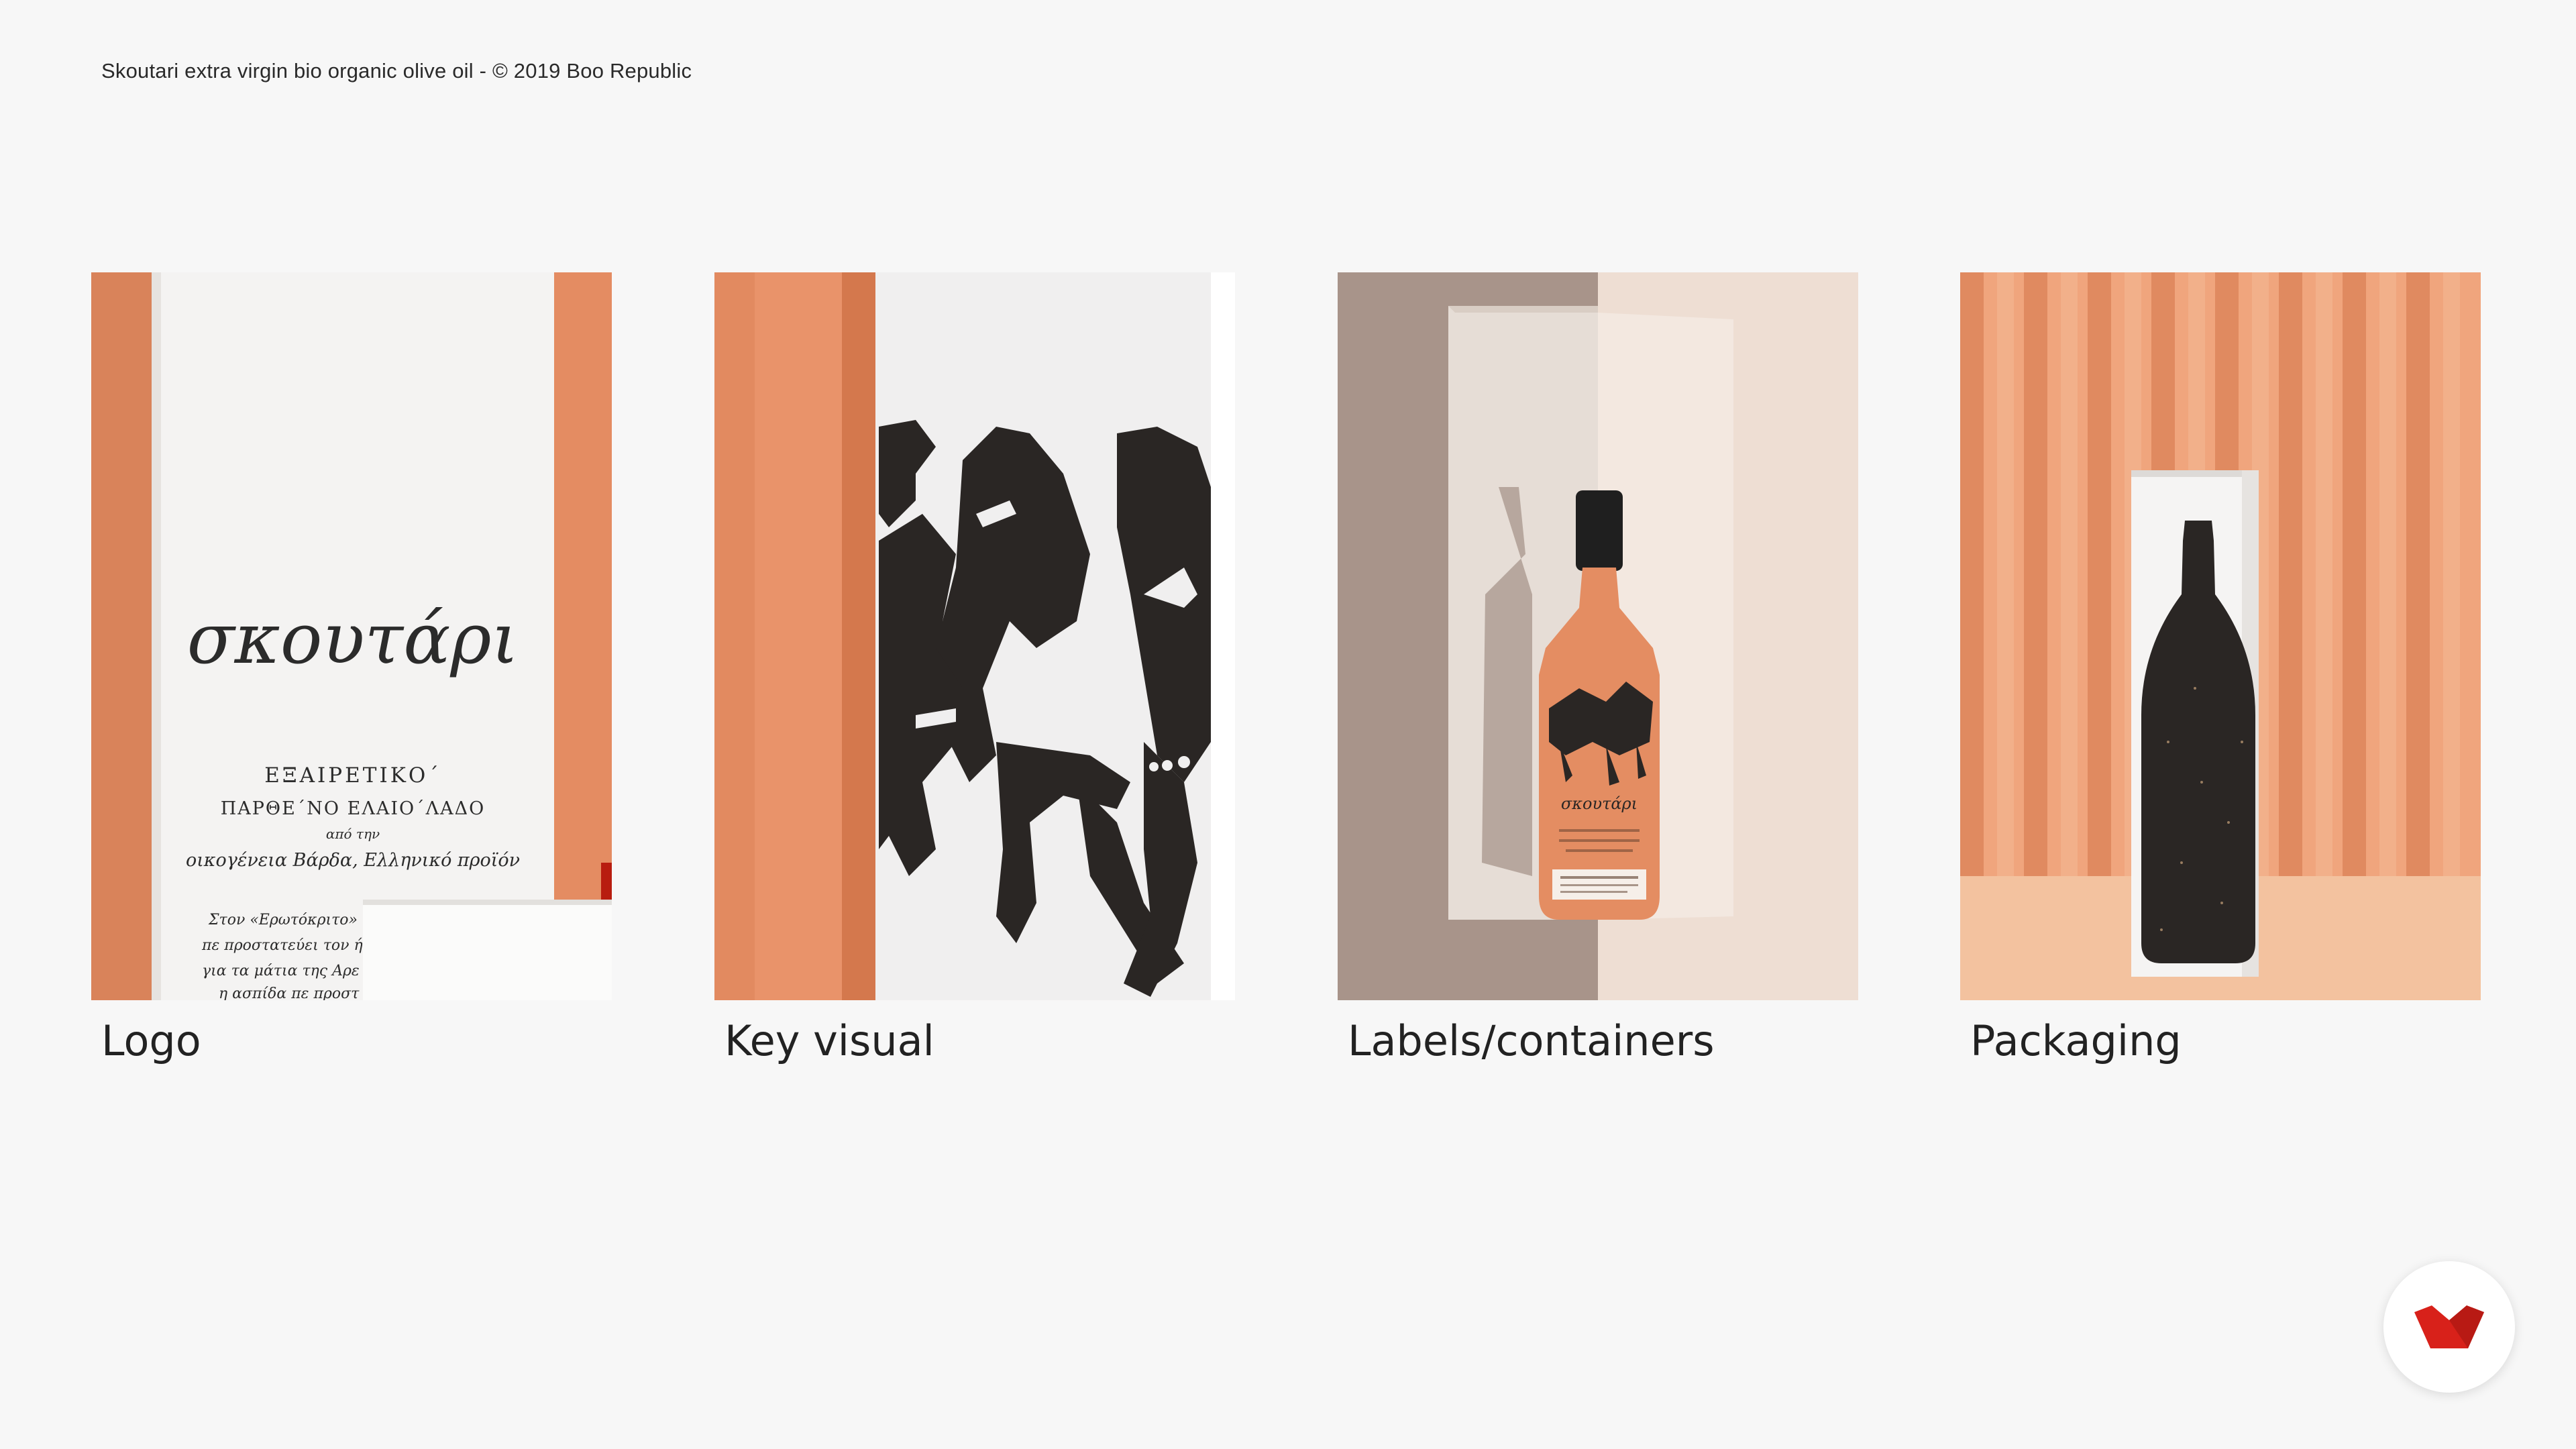  What do you see at coordinates (282, 945) in the screenshot?
I see `svg-text: πε προστατεύει τον ή` at bounding box center [282, 945].